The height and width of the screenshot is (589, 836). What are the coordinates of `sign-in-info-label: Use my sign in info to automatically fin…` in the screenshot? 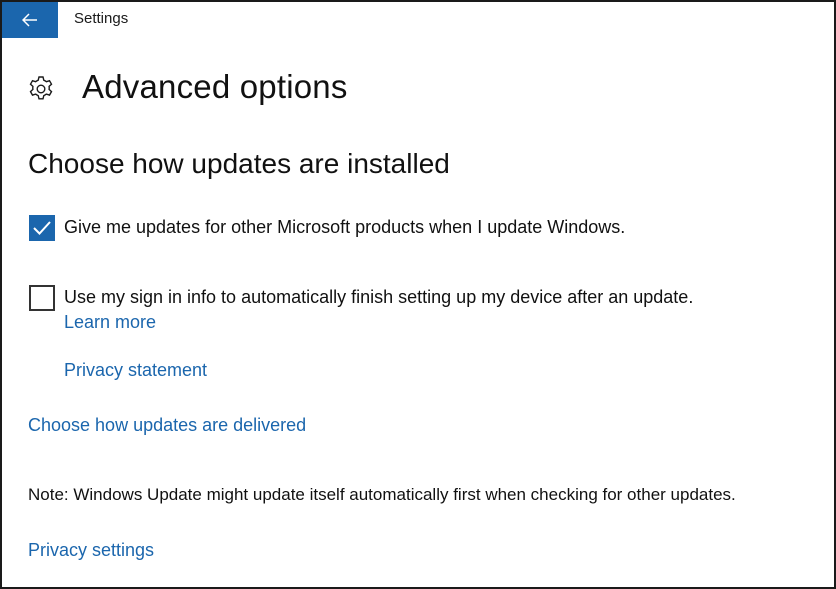 It's located at (379, 297).